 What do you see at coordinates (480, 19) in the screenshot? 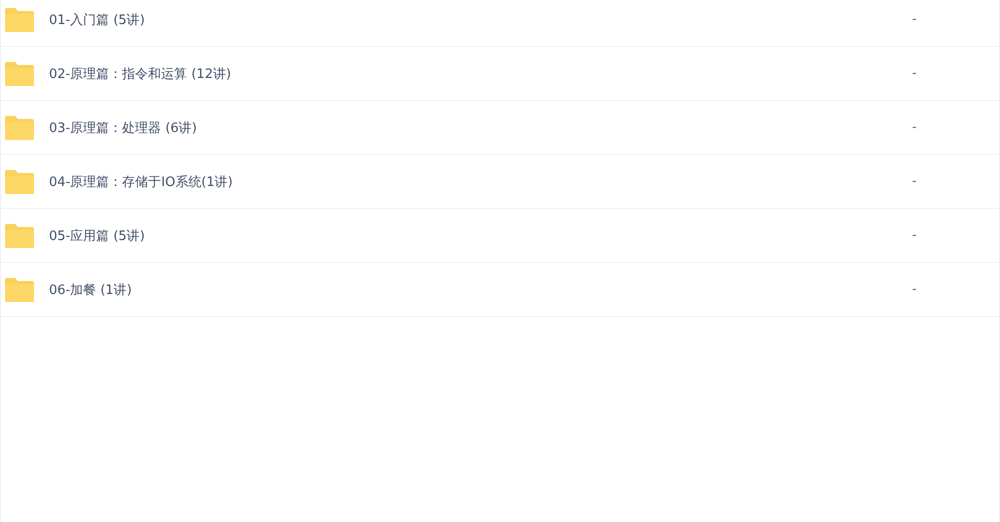
I see `folder-name: 01-入门篇 (5讲)` at bounding box center [480, 19].